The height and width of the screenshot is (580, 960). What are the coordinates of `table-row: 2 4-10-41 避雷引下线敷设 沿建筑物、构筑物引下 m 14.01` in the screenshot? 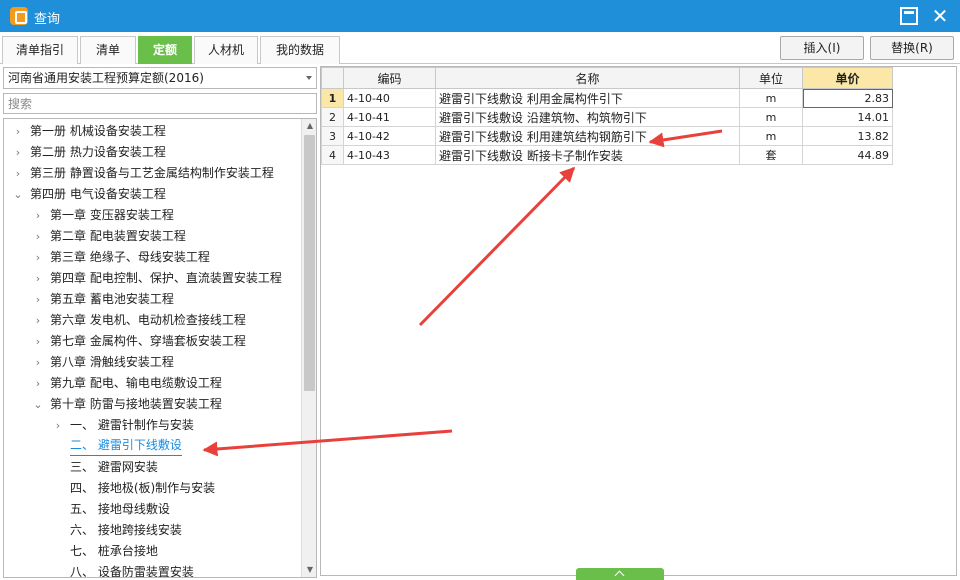 It's located at (607, 117).